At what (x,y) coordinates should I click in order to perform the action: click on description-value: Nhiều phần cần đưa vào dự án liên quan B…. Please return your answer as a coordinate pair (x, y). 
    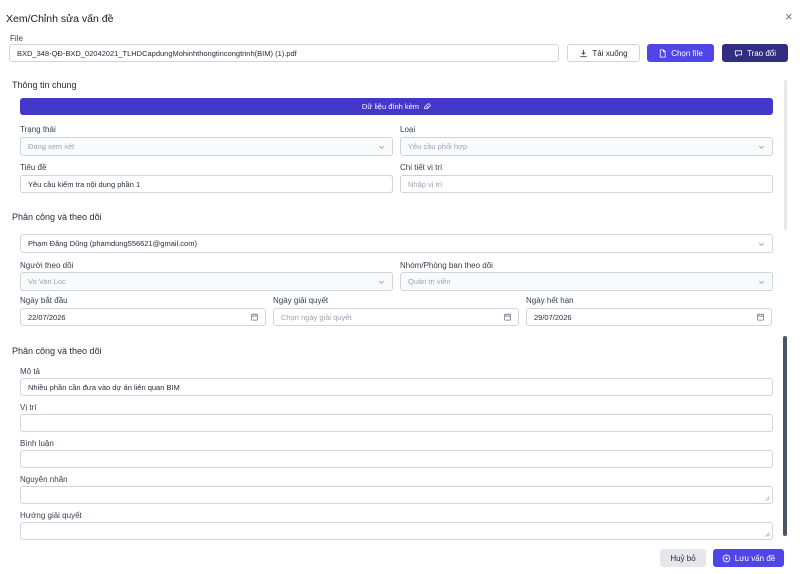
    Looking at the image, I should click on (104, 387).